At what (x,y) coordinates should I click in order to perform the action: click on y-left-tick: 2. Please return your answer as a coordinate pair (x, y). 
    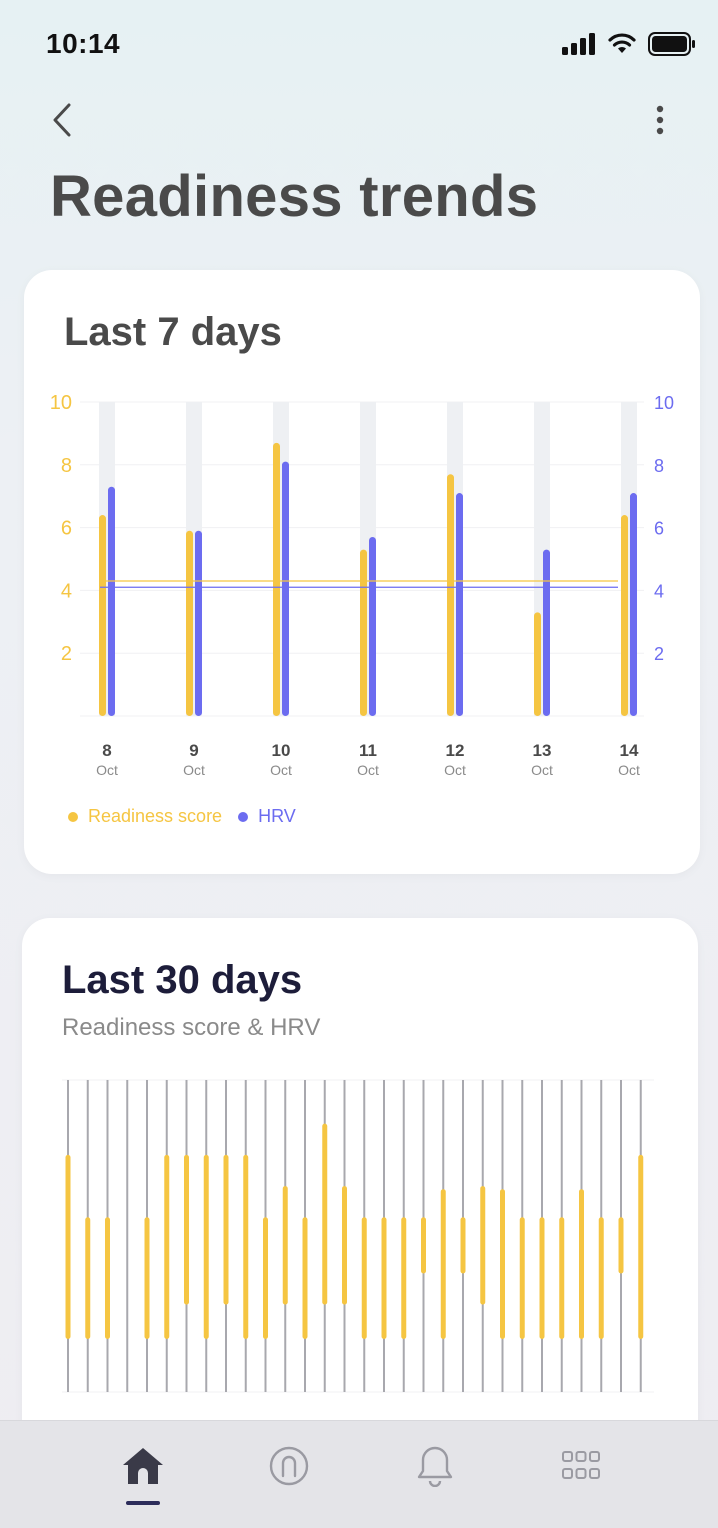
    Looking at the image, I should click on (66, 654).